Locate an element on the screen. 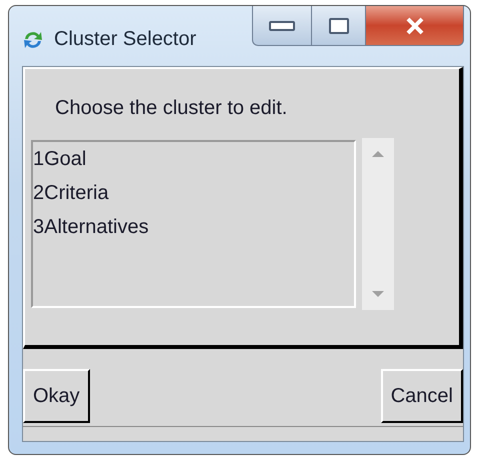 This screenshot has height=461, width=481. list-item: 2Criteria is located at coordinates (193, 193).